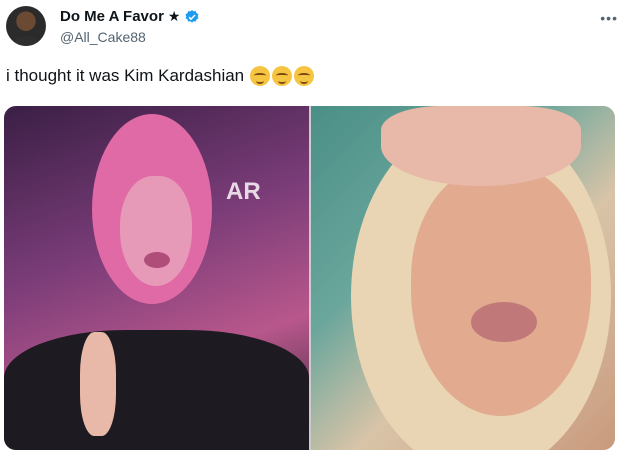 The height and width of the screenshot is (462, 634). I want to click on more-options-icon: •••, so click(609, 18).